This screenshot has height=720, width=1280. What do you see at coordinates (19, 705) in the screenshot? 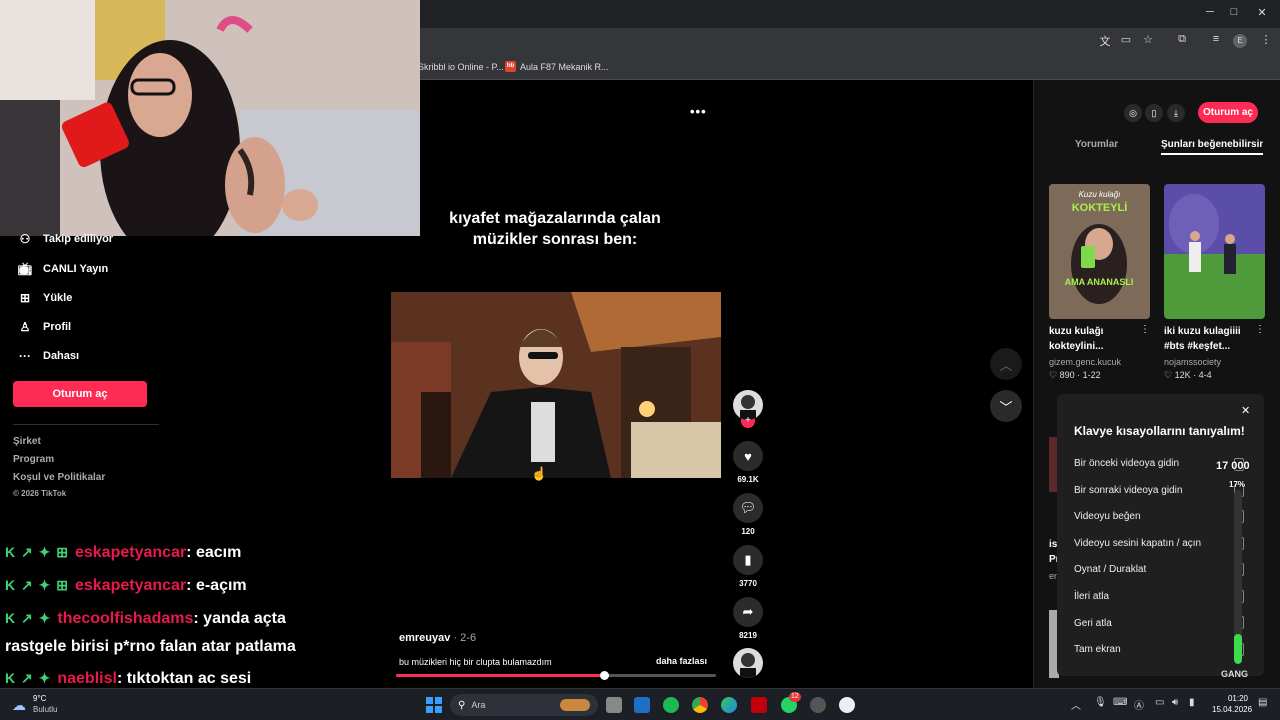
I see `cloud-icon: ☁` at bounding box center [19, 705].